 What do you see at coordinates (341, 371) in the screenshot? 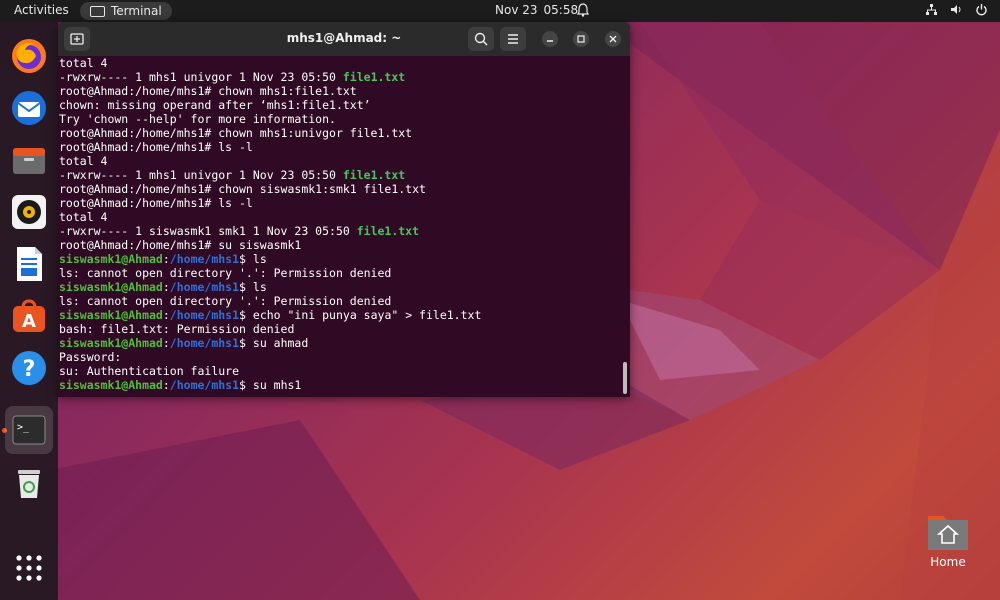
I see `terminal-line: su: Authentication failure` at bounding box center [341, 371].